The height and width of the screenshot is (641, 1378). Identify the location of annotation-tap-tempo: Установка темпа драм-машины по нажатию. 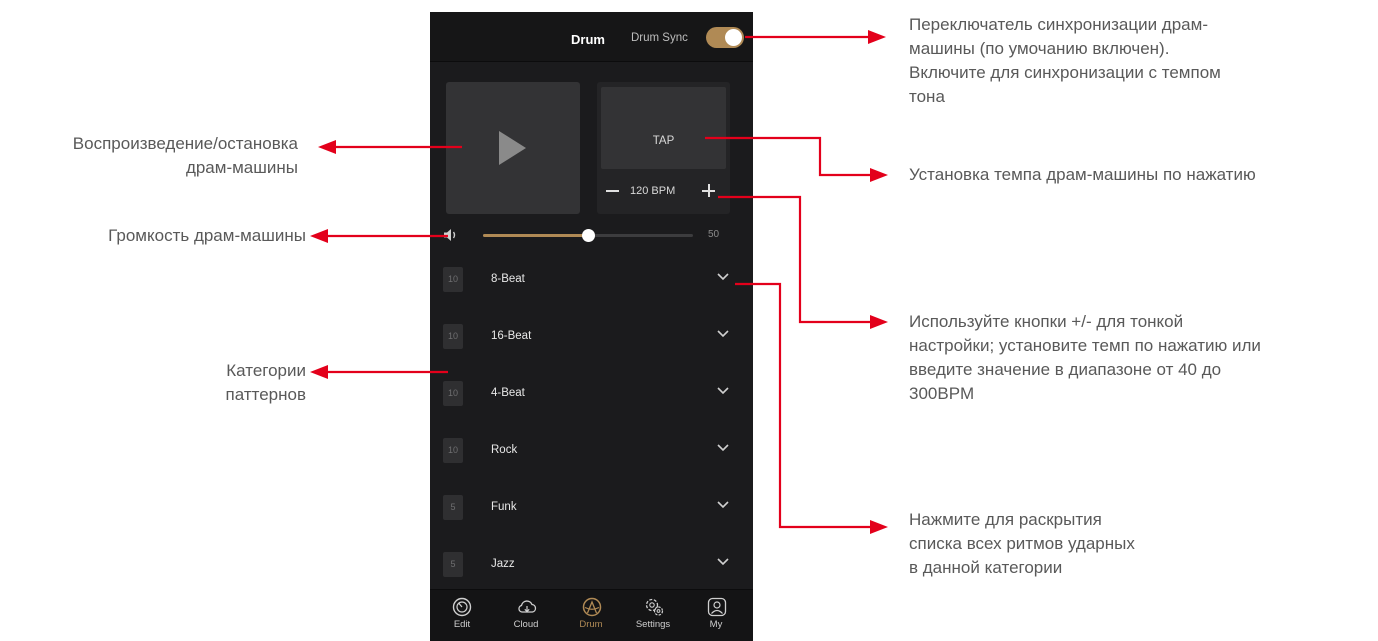
(1082, 174).